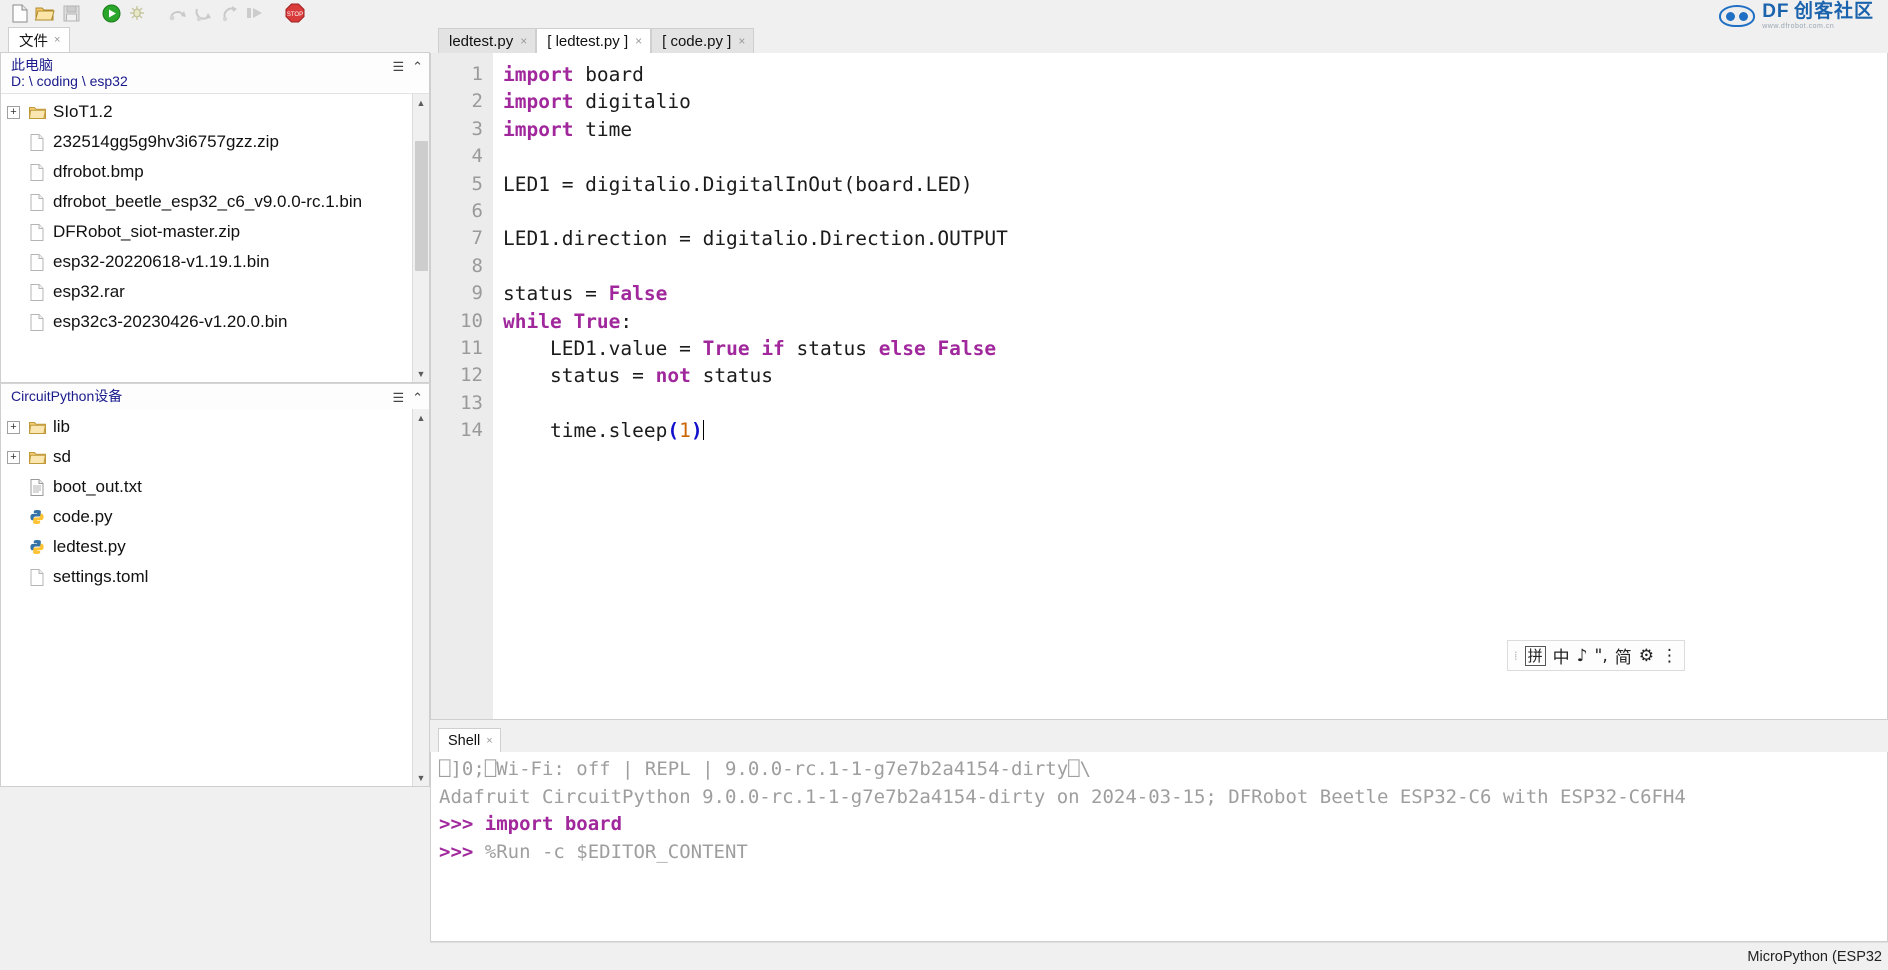 The width and height of the screenshot is (1888, 970). Describe the element at coordinates (703, 430) in the screenshot. I see `text-cursor` at that location.